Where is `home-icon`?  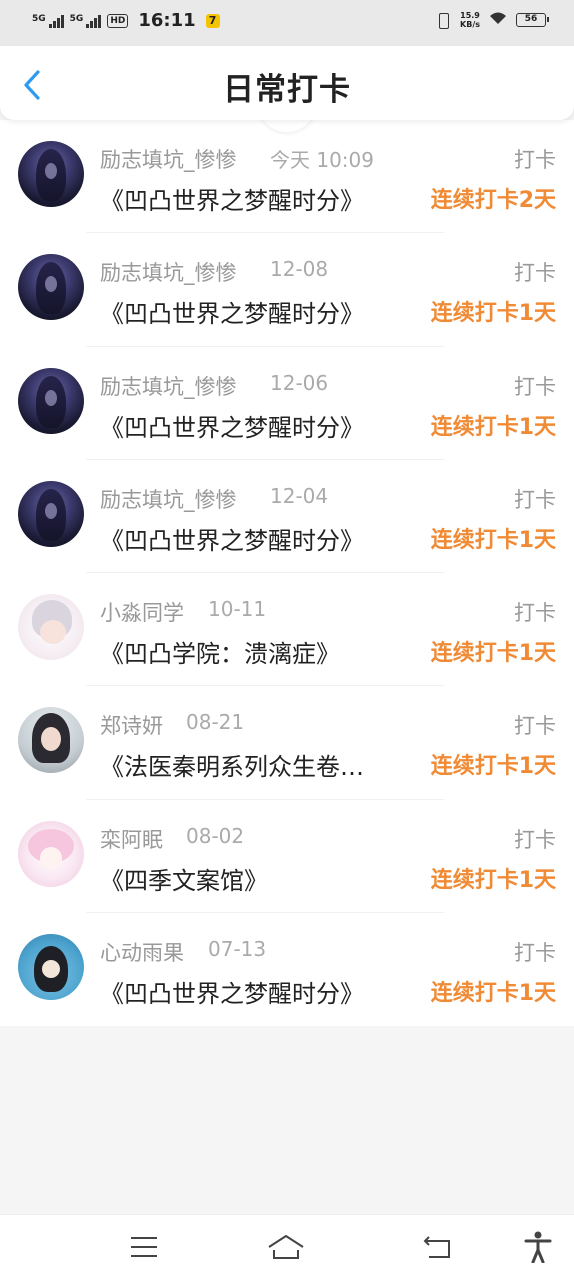
home-icon is located at coordinates (286, 1247).